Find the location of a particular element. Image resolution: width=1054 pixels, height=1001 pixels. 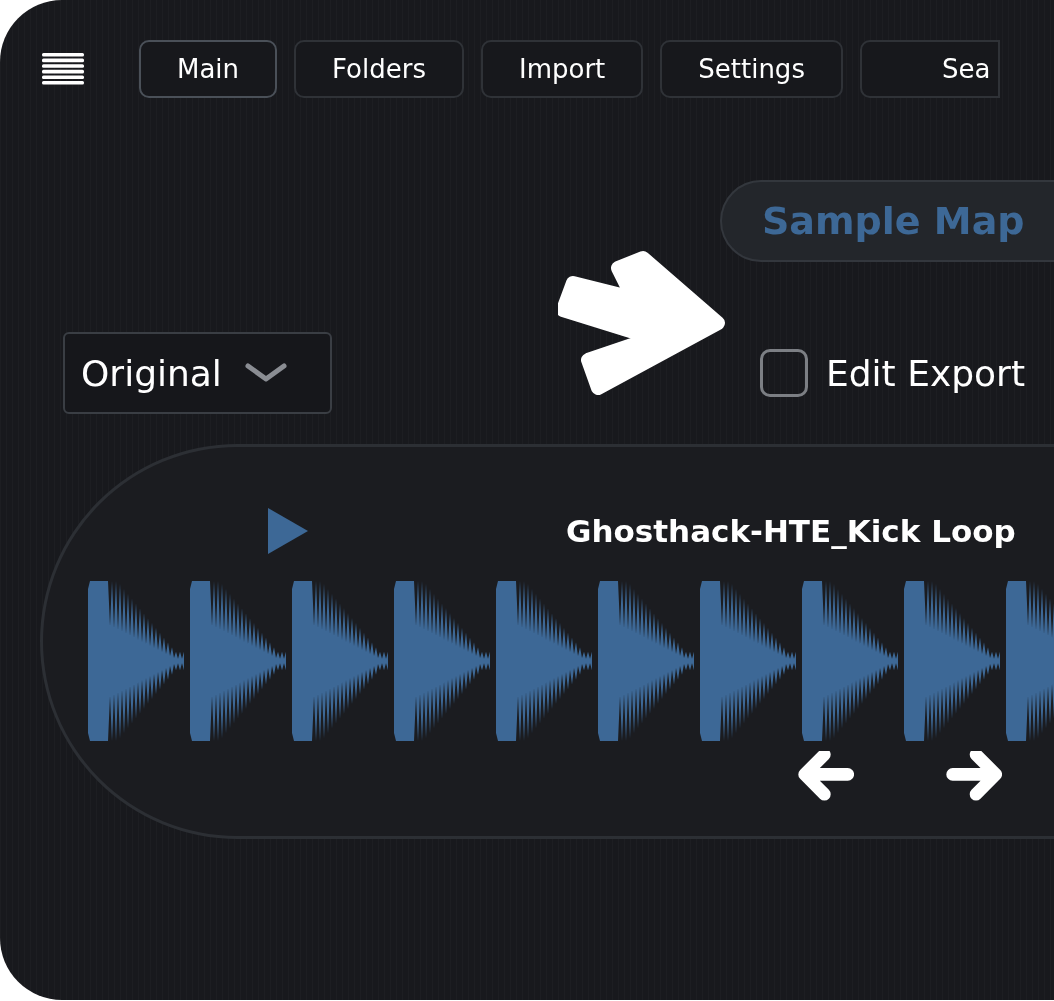

sample-title: Ghosthack-HTE_Kick Loop is located at coordinates (791, 531).